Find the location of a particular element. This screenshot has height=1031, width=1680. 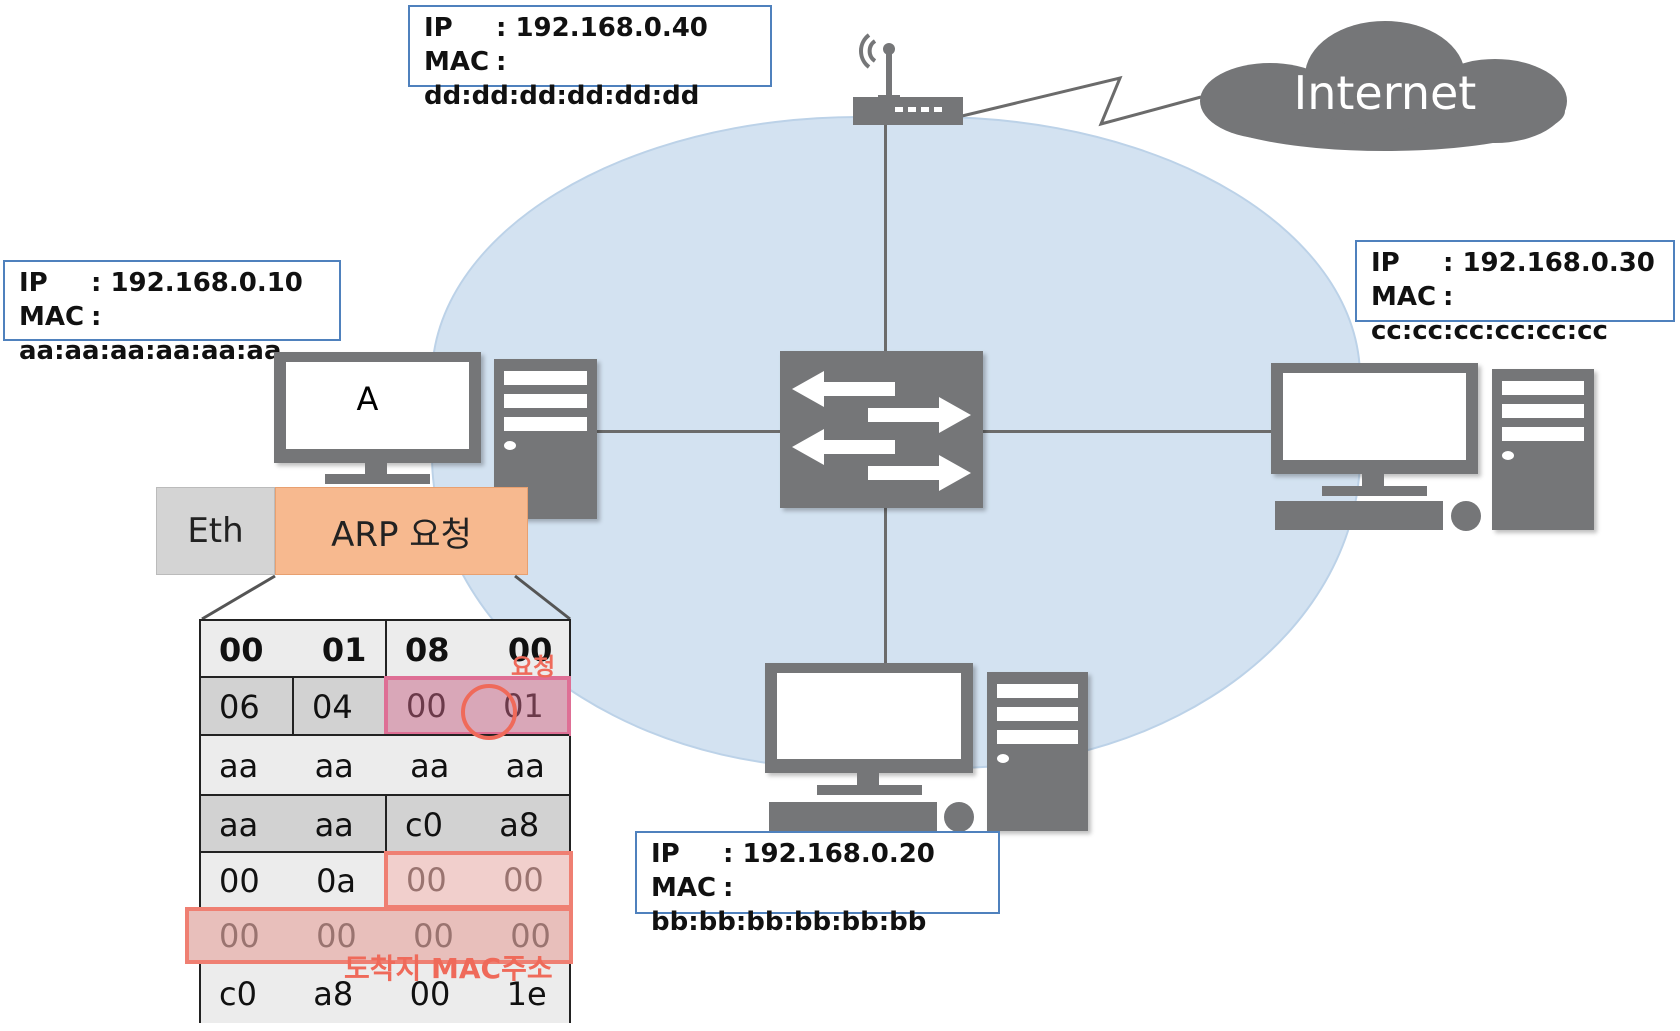

sender-ip-part1: c0 a8 is located at coordinates (472, 824).